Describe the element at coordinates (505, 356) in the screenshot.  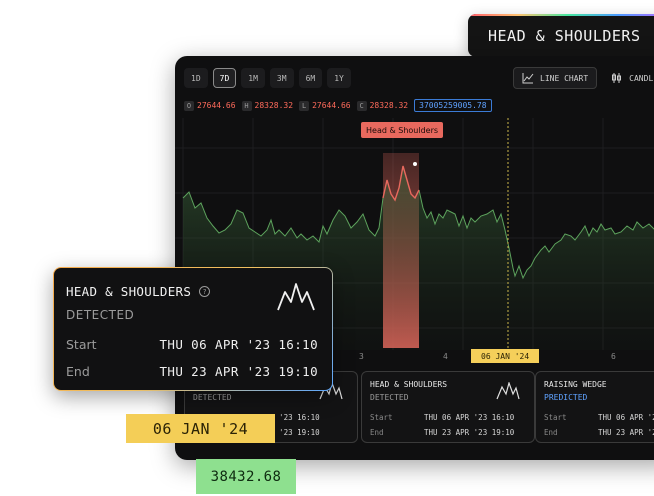
I see `crosshair-date-badge: 06 JAN '24` at that location.